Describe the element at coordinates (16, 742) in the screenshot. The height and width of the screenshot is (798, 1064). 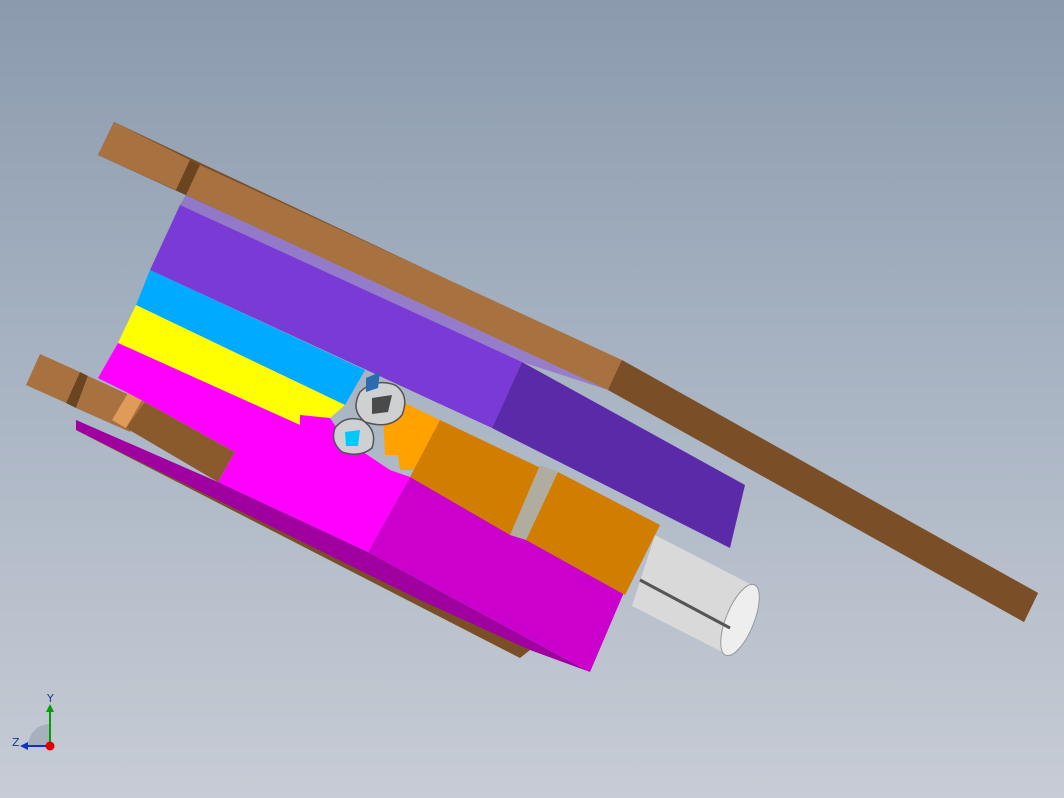
I see `z-axis-label: Z` at that location.